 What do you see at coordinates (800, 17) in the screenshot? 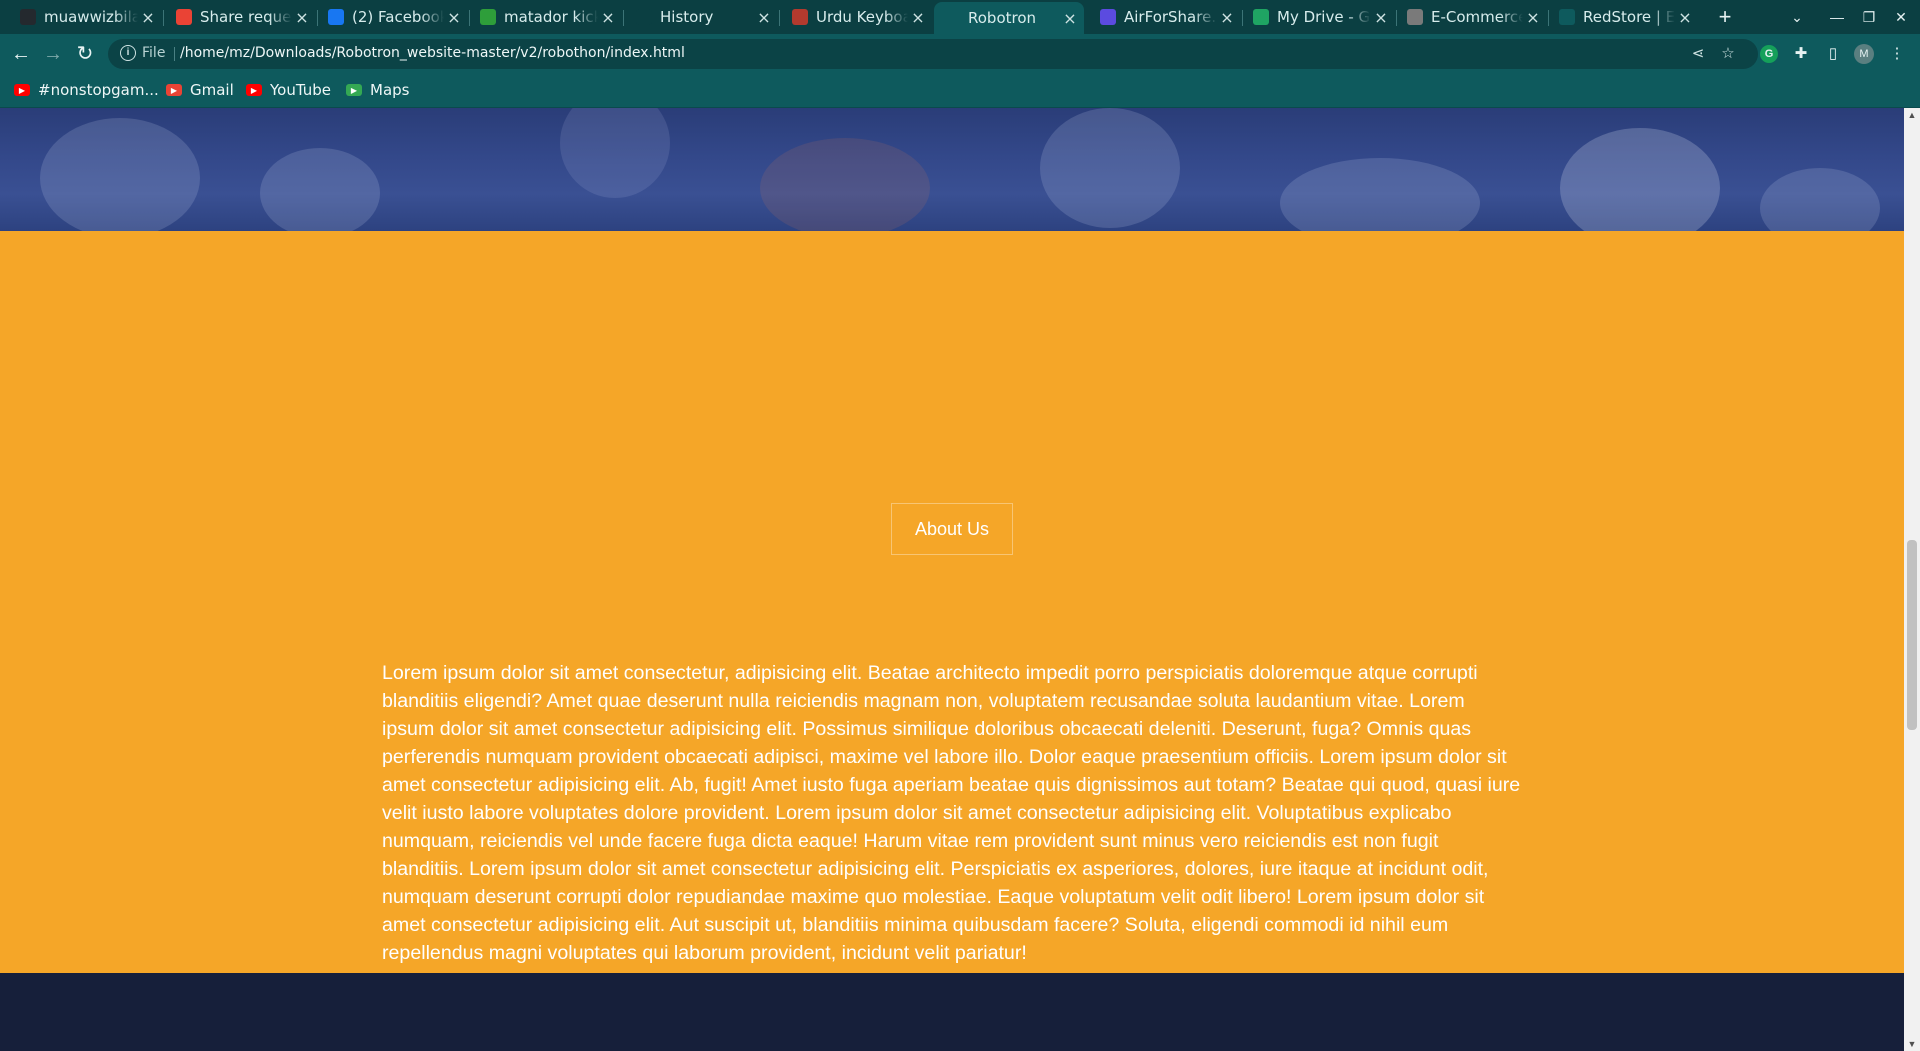
I see `keyboard-icon` at bounding box center [800, 17].